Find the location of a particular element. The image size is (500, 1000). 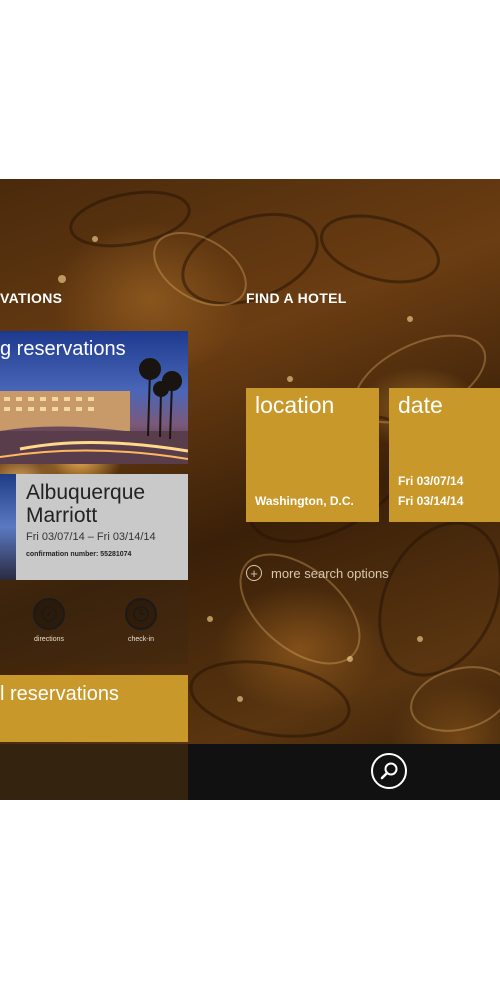

reservation-dates: Fri 03/07/14 – Fri 03/14/14 is located at coordinates (91, 537).